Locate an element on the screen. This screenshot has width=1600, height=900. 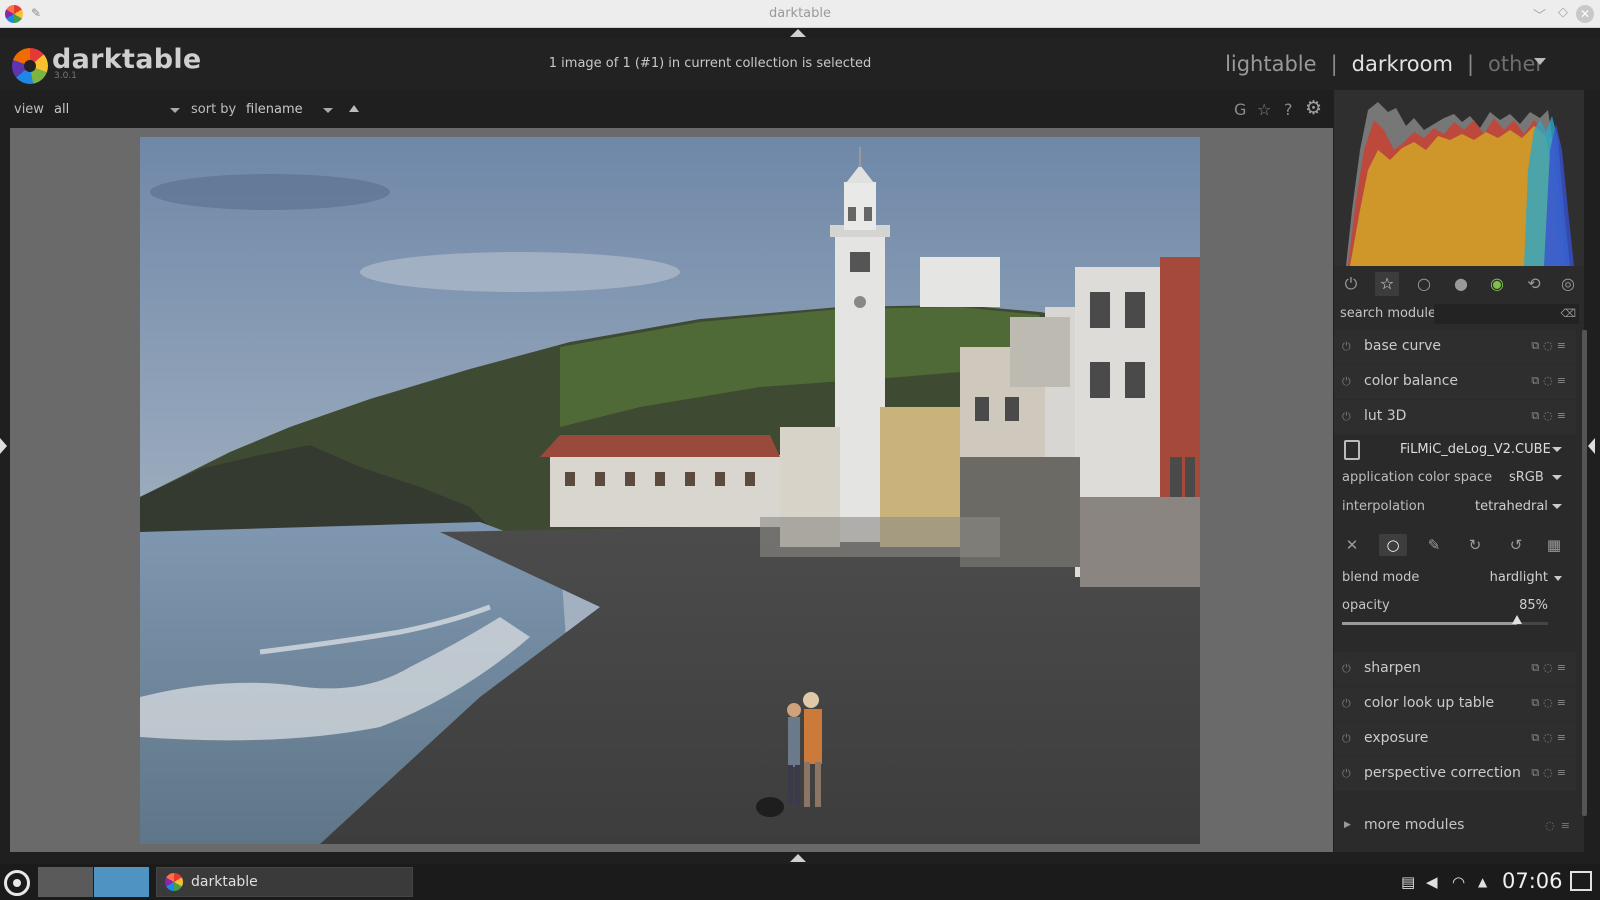
more-modules-tools-icons: ◌≡ is located at coordinates (1560, 825).